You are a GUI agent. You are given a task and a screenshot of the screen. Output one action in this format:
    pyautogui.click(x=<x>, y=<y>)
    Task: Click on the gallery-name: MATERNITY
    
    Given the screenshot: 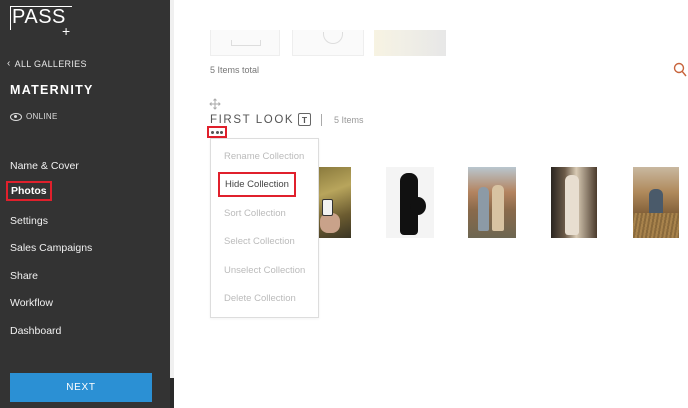 What is the action you would take?
    pyautogui.click(x=52, y=90)
    